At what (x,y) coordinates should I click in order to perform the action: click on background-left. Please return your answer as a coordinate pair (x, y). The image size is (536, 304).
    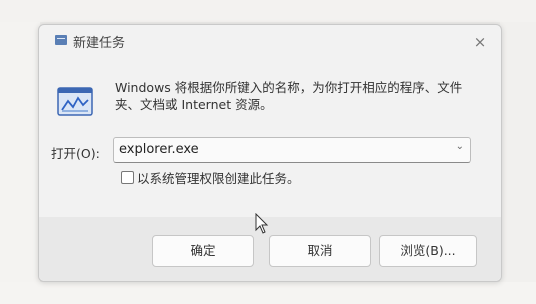
    Looking at the image, I should click on (20, 152).